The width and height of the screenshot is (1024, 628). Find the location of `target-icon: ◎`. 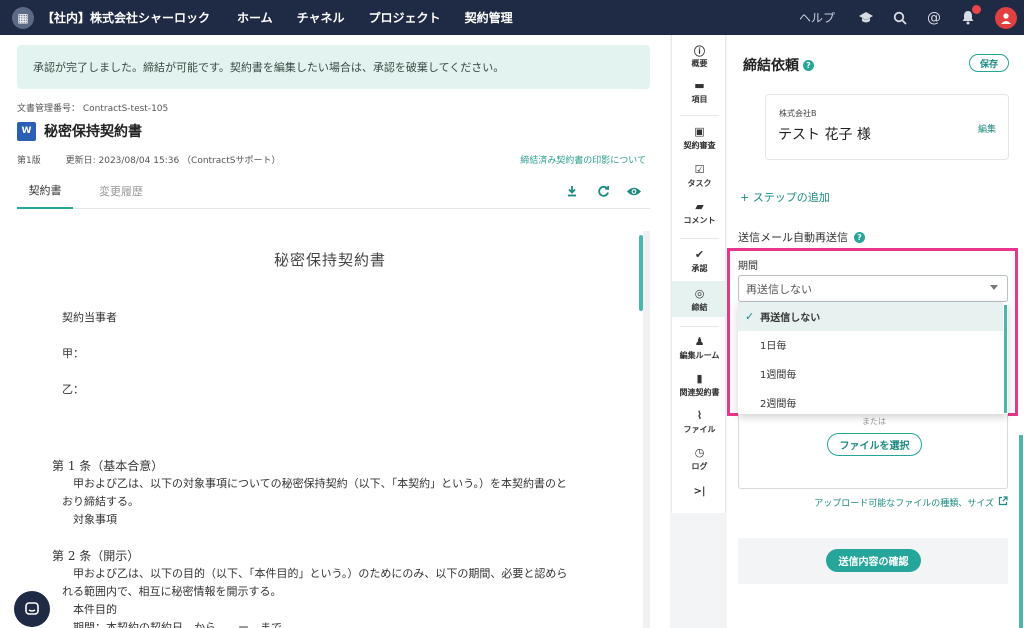

target-icon: ◎ is located at coordinates (699, 293).